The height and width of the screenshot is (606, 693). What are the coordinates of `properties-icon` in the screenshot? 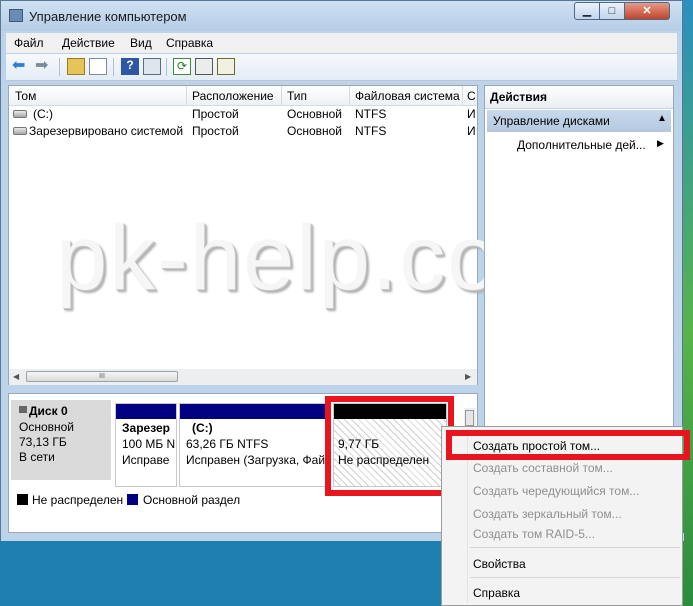 It's located at (204, 66).